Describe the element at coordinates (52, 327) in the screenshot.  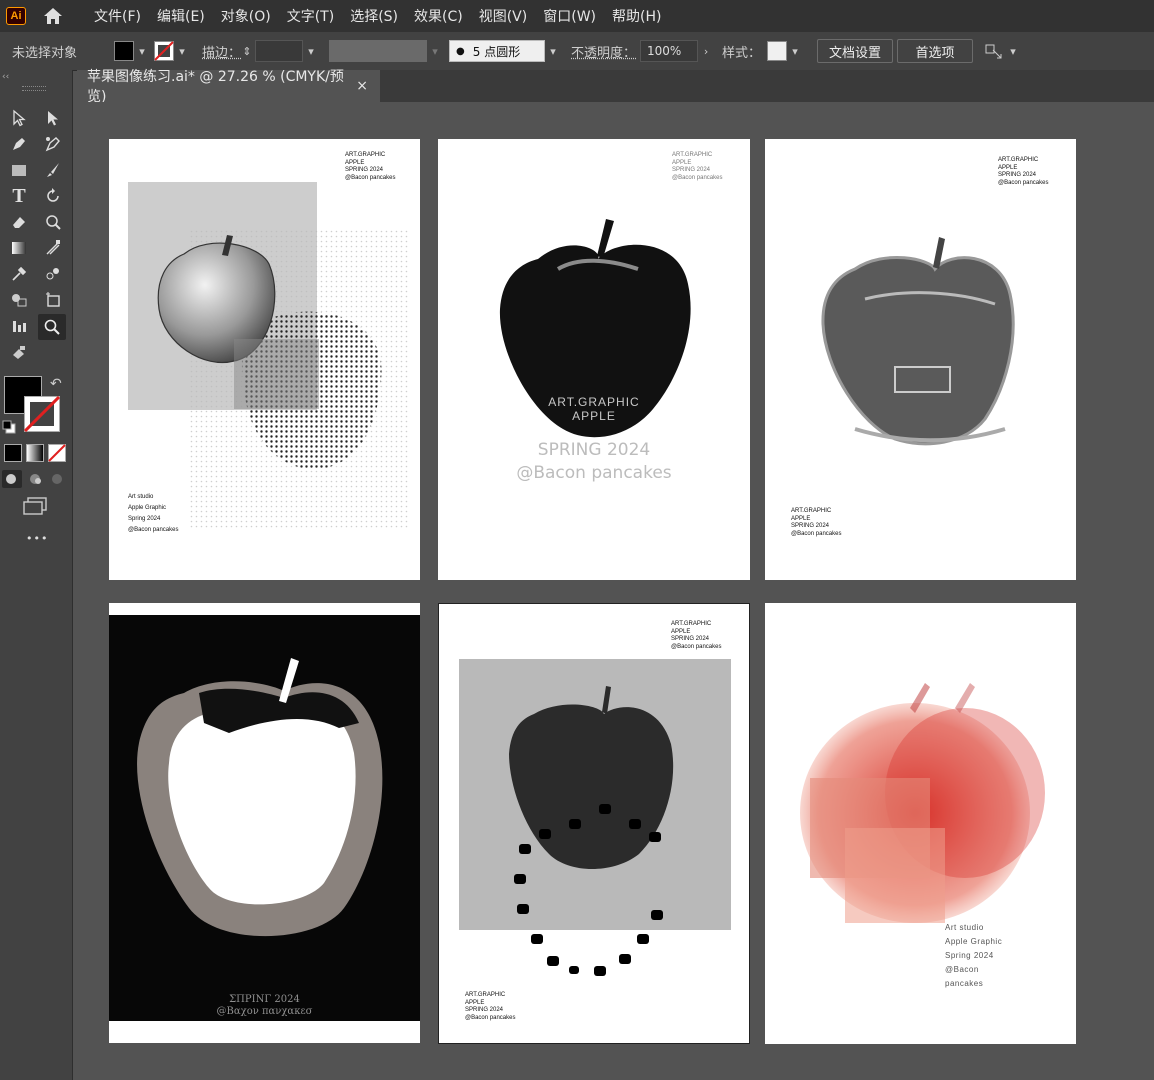
I see `zoom-tool-icon` at that location.